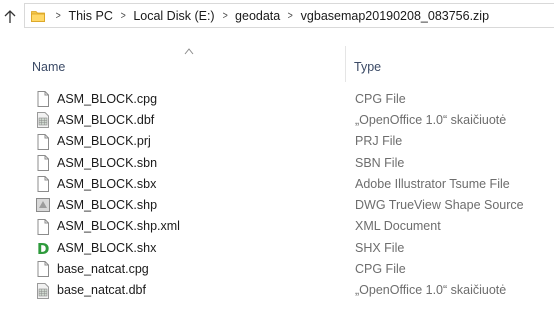 The height and width of the screenshot is (323, 555). I want to click on up-arrow-icon, so click(10, 16).